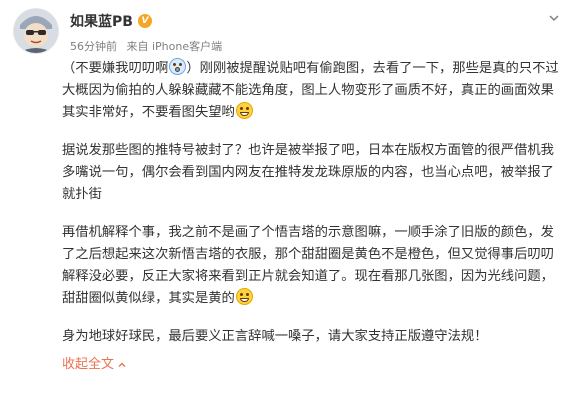 This screenshot has width=574, height=410. I want to click on collapse-label: 收起全文, so click(88, 364).